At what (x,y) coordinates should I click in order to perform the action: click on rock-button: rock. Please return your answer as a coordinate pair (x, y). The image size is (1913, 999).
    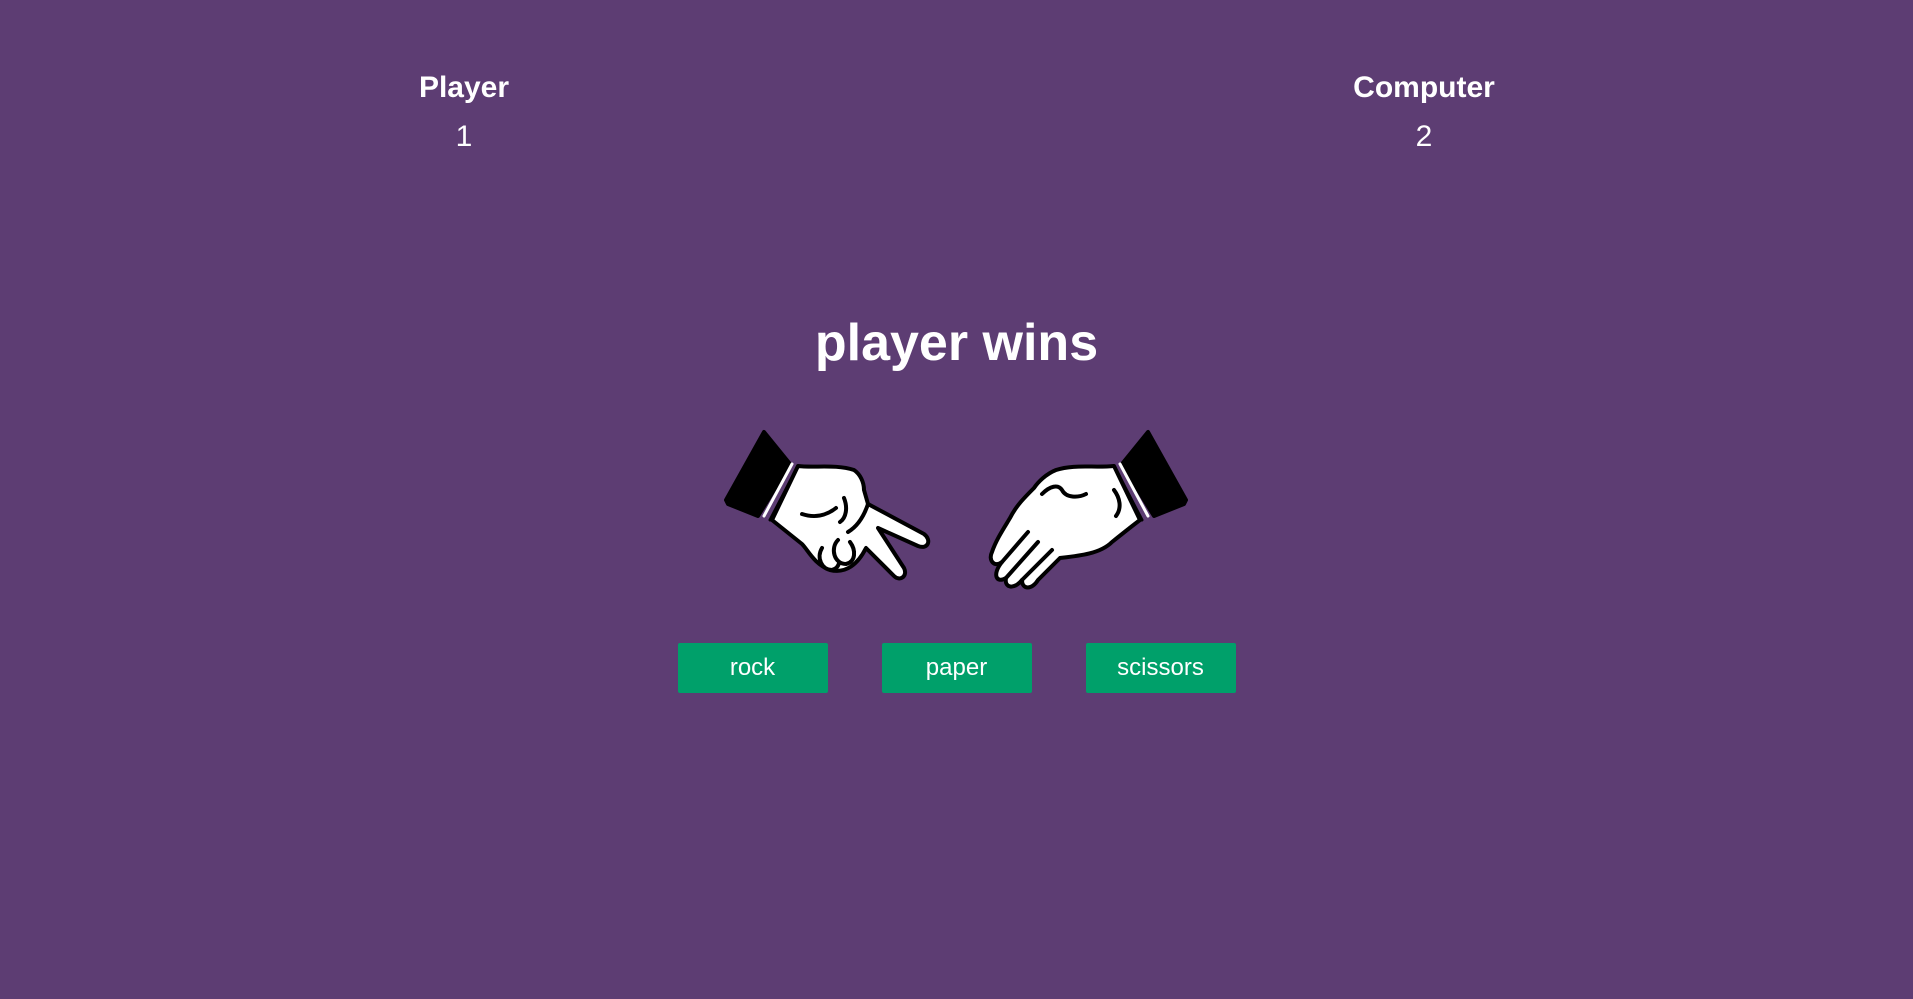
    Looking at the image, I should click on (752, 668).